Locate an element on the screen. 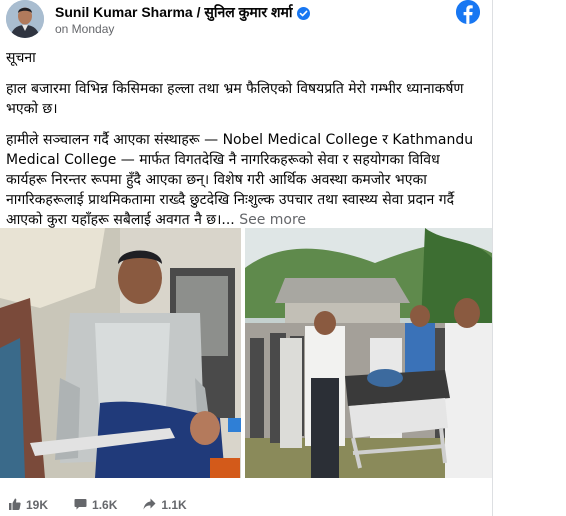 The image size is (566, 516). likes-stat: 19K is located at coordinates (28, 505).